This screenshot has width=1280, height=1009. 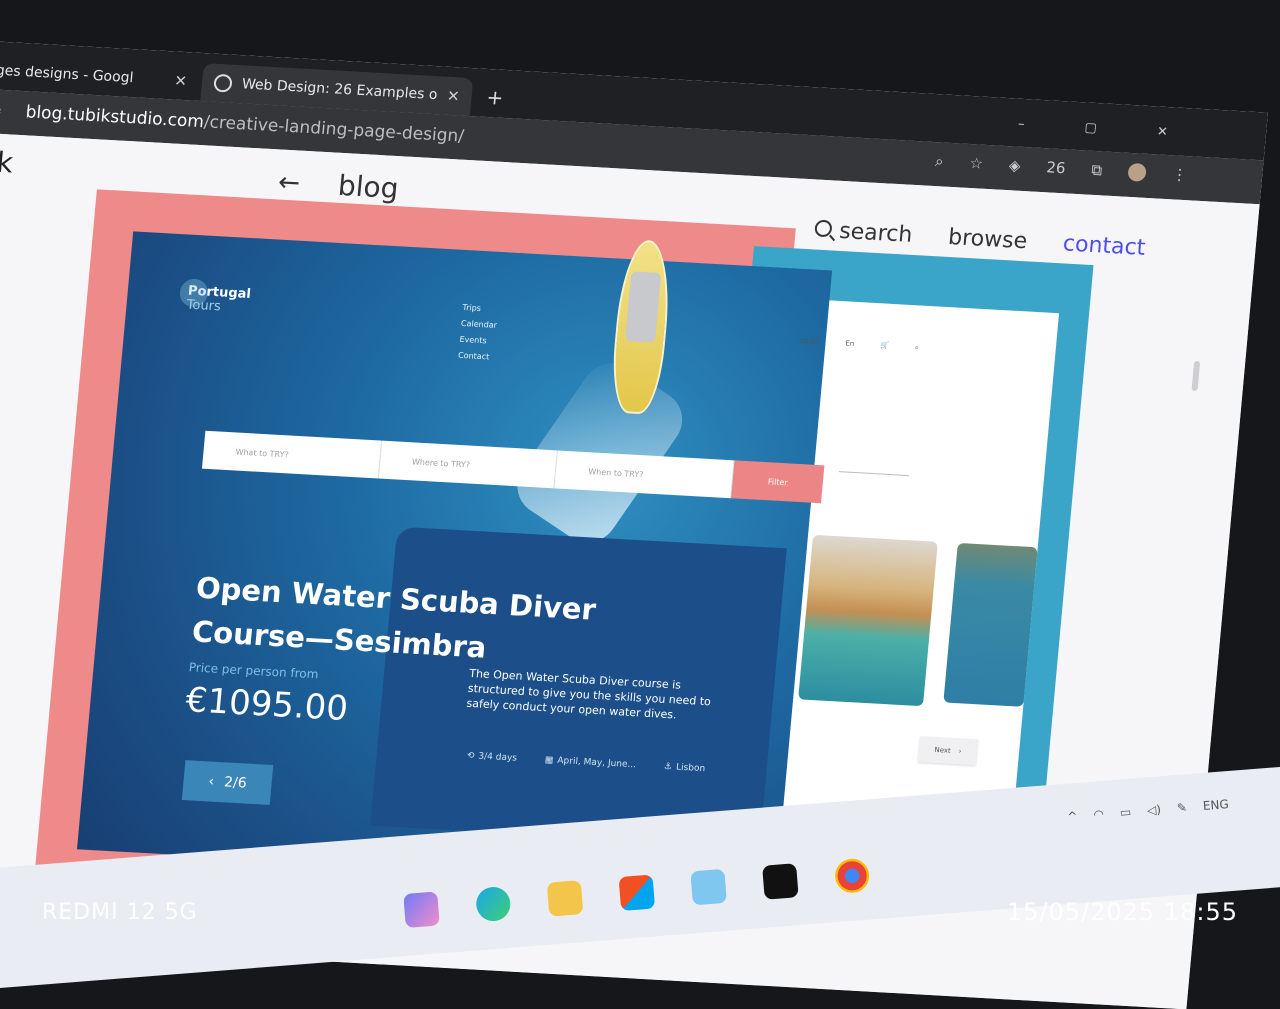 I want to click on site-settings-icon: ⚙, so click(x=6, y=111).